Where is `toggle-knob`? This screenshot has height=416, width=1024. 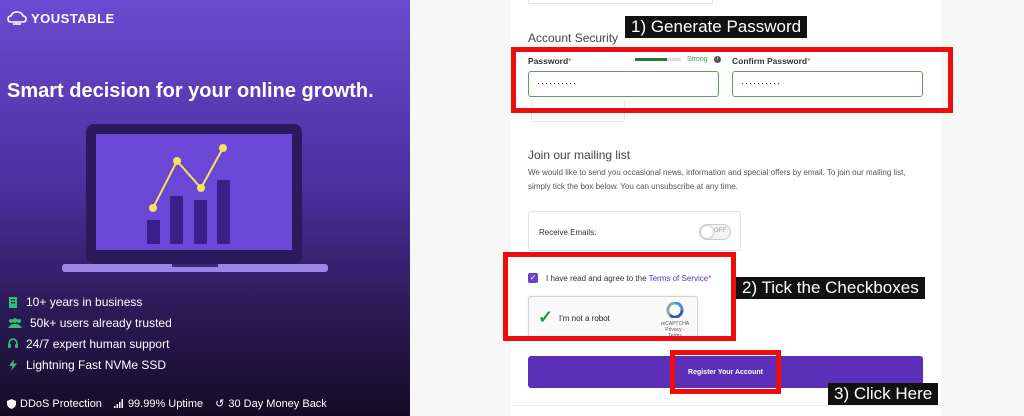 toggle-knob is located at coordinates (707, 232).